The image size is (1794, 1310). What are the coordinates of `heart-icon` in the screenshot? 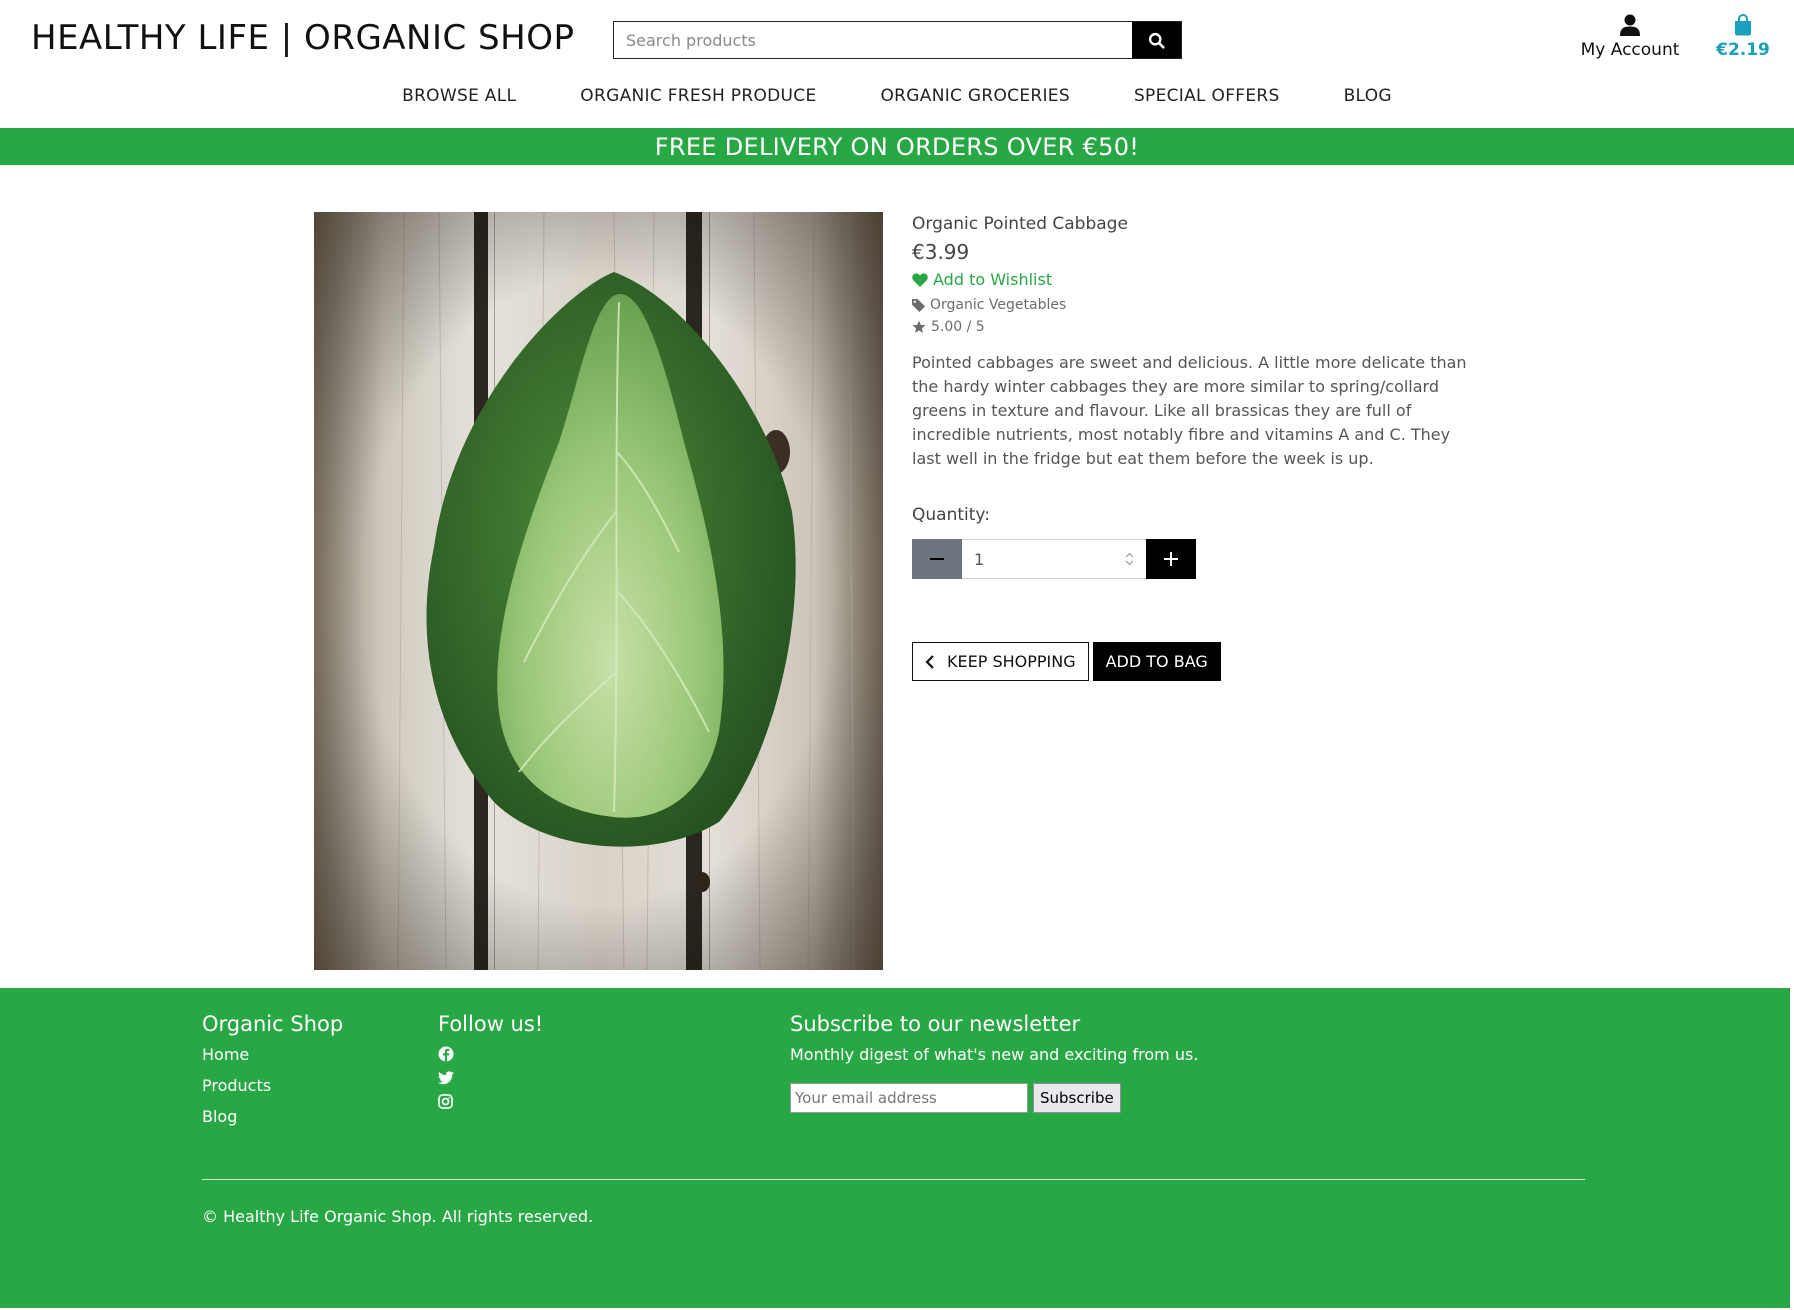 It's located at (920, 279).